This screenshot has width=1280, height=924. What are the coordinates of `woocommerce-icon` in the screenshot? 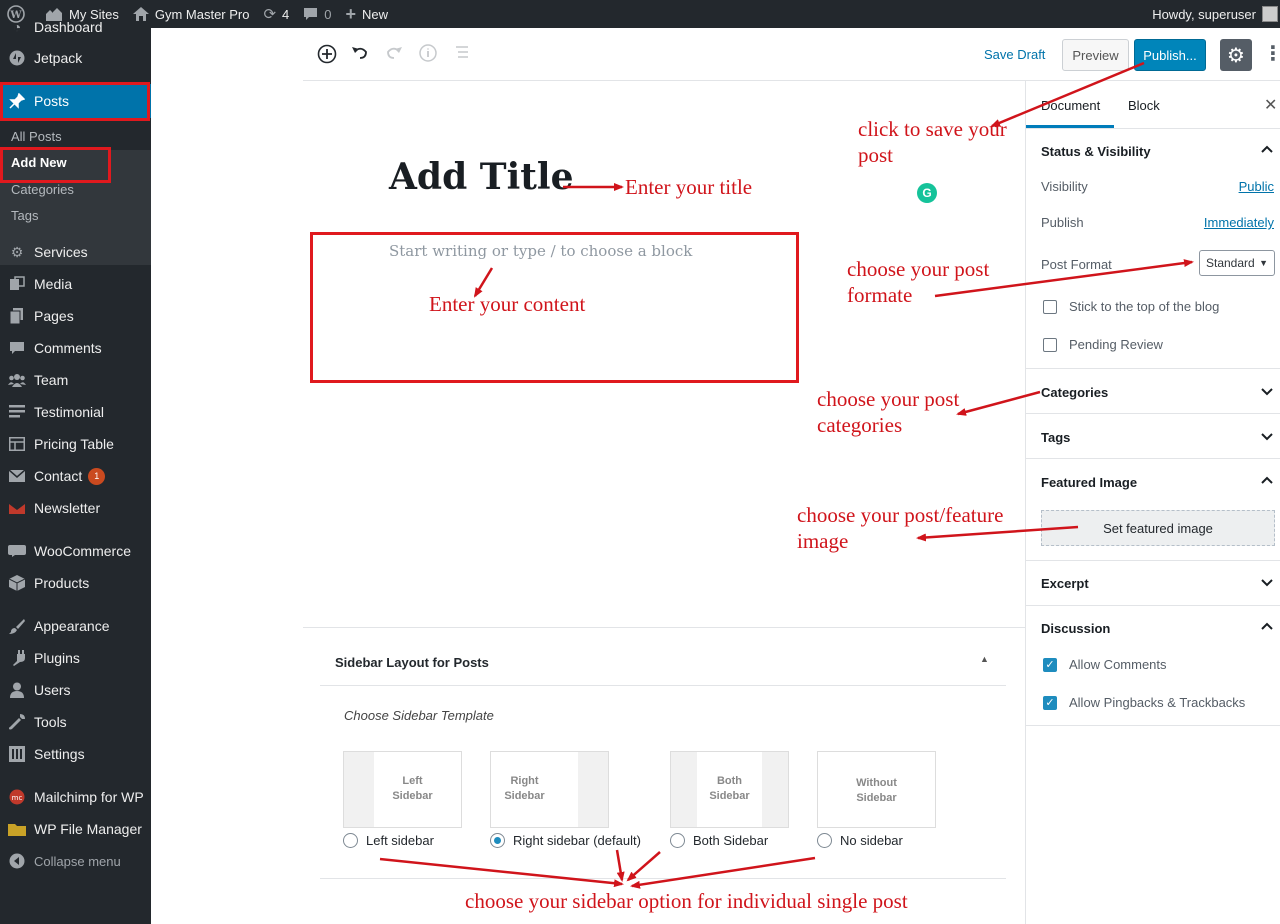 It's located at (17, 551).